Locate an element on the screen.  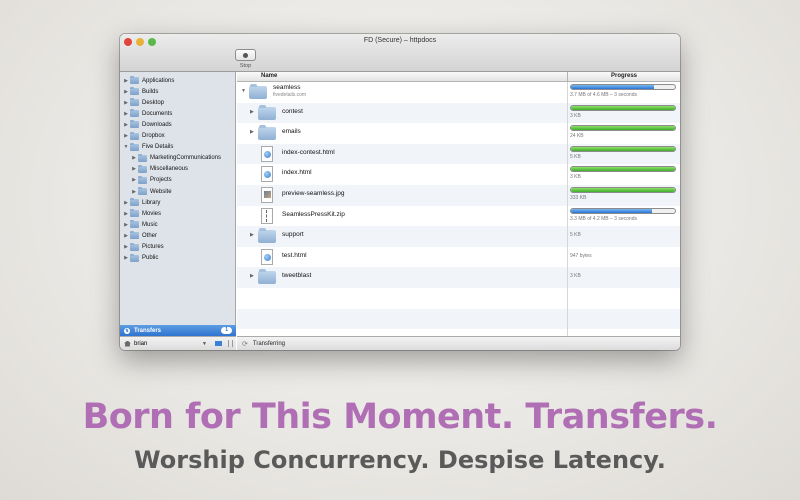
chevron-down-icon: ▼ is located at coordinates (204, 344).